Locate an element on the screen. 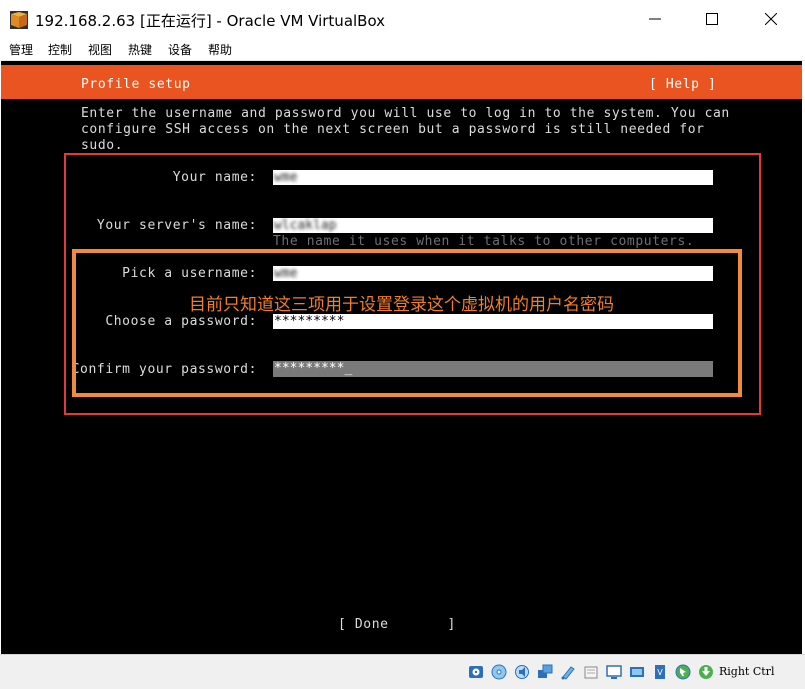 Image resolution: width=805 pixels, height=689 pixels. menu-bar: 管理 控制 视图 热键 设备 帮助 is located at coordinates (402, 49).